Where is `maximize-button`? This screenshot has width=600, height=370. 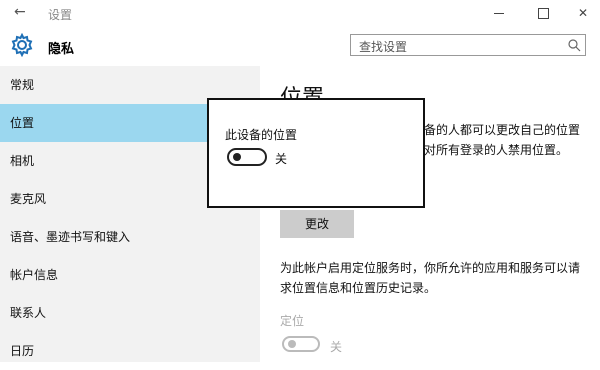 maximize-button is located at coordinates (543, 13).